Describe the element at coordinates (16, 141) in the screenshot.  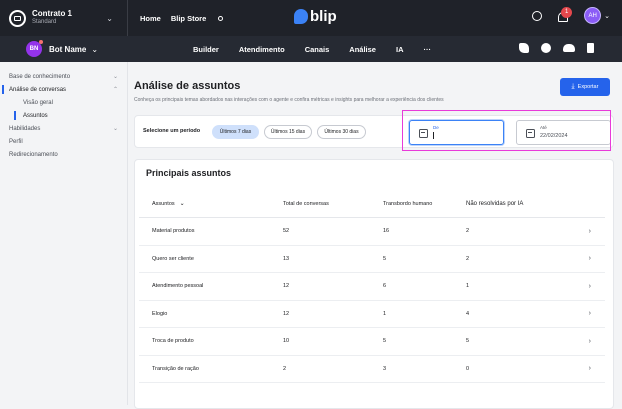
I see `sidebar-item-label: Perfil` at that location.